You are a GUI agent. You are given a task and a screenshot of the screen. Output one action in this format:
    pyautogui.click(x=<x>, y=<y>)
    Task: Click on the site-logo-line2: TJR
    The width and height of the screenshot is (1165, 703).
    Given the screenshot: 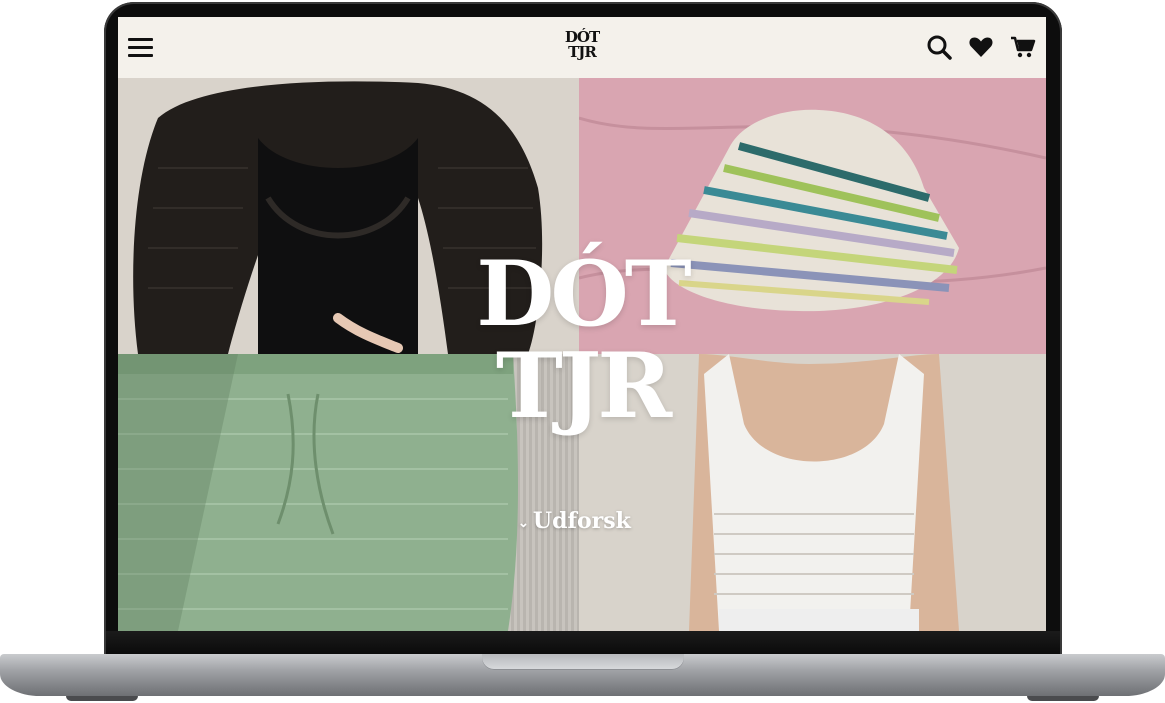 What is the action you would take?
    pyautogui.click(x=582, y=52)
    